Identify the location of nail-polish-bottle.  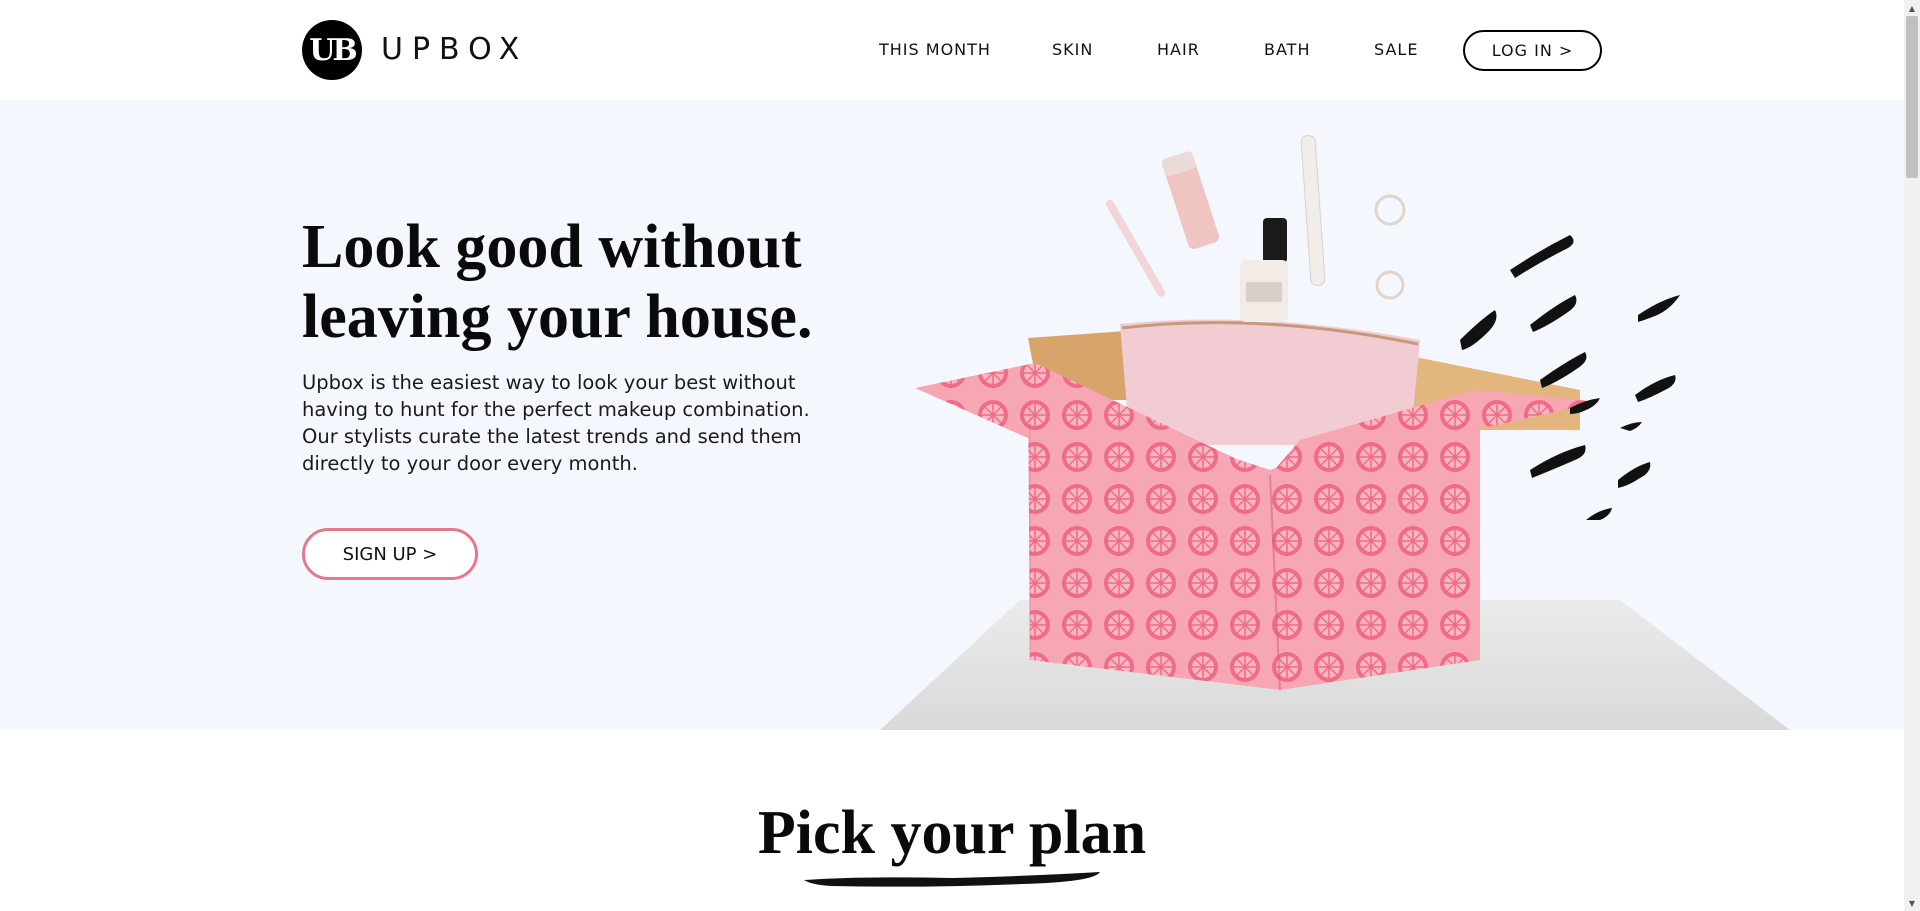
(1264, 270).